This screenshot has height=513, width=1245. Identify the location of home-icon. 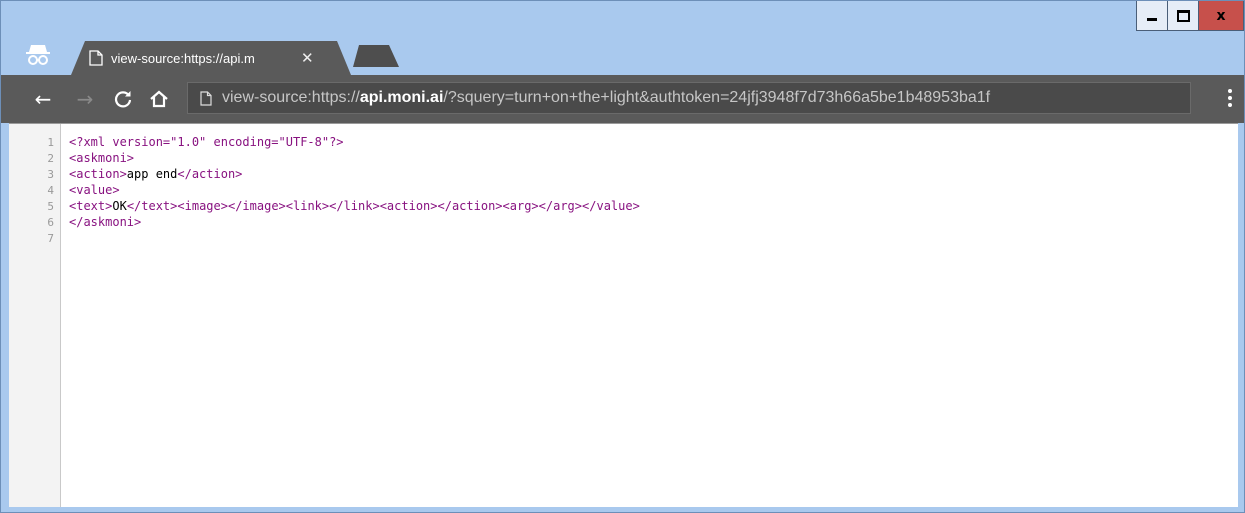
(159, 99).